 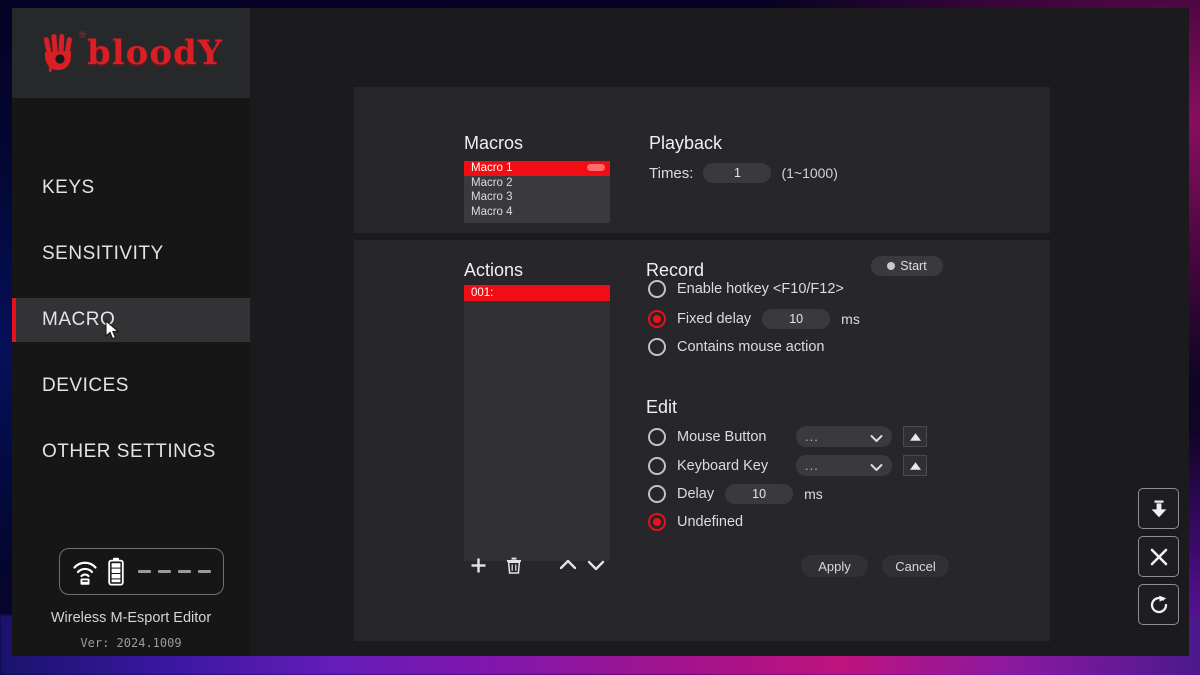 What do you see at coordinates (62, 52) in the screenshot?
I see `bloody-hand-icon: ®` at bounding box center [62, 52].